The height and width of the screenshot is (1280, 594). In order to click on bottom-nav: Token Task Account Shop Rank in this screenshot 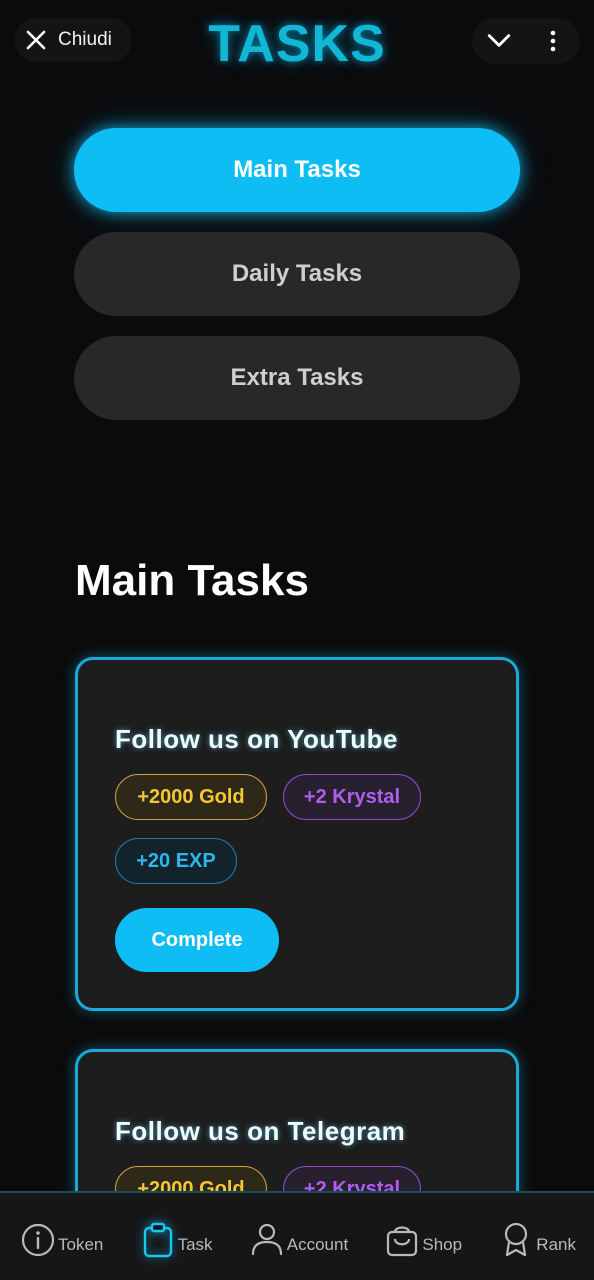, I will do `click(297, 1235)`.